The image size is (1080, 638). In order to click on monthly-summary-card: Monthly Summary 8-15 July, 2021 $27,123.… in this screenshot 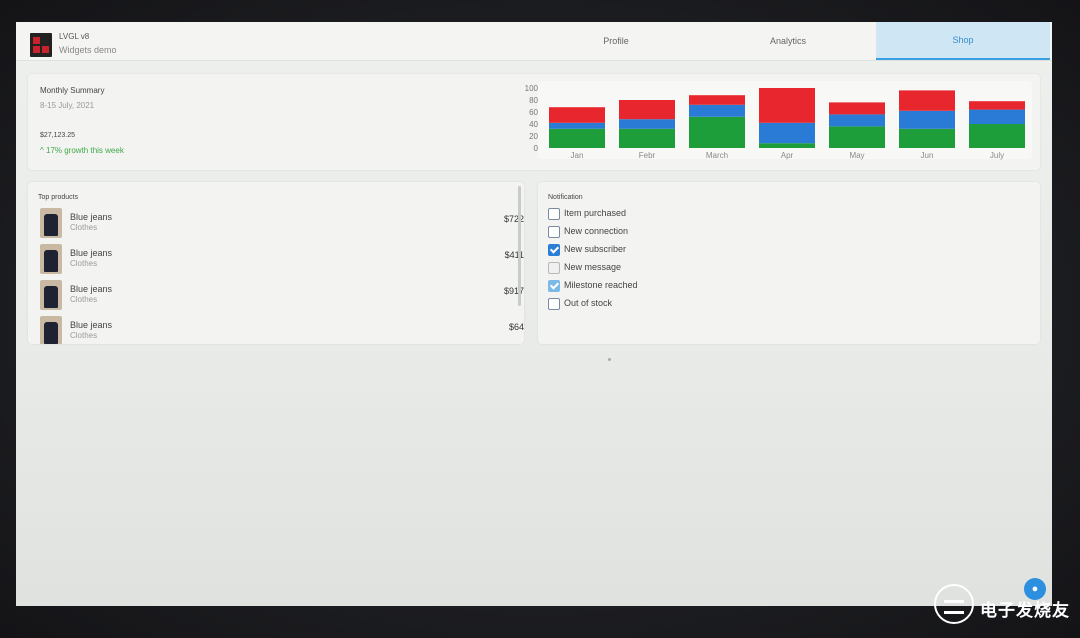, I will do `click(534, 122)`.